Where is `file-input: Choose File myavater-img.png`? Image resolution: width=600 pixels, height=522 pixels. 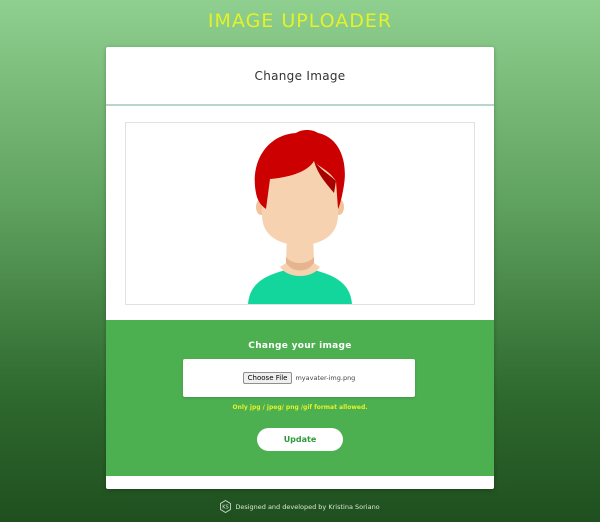 file-input: Choose File myavater-img.png is located at coordinates (299, 378).